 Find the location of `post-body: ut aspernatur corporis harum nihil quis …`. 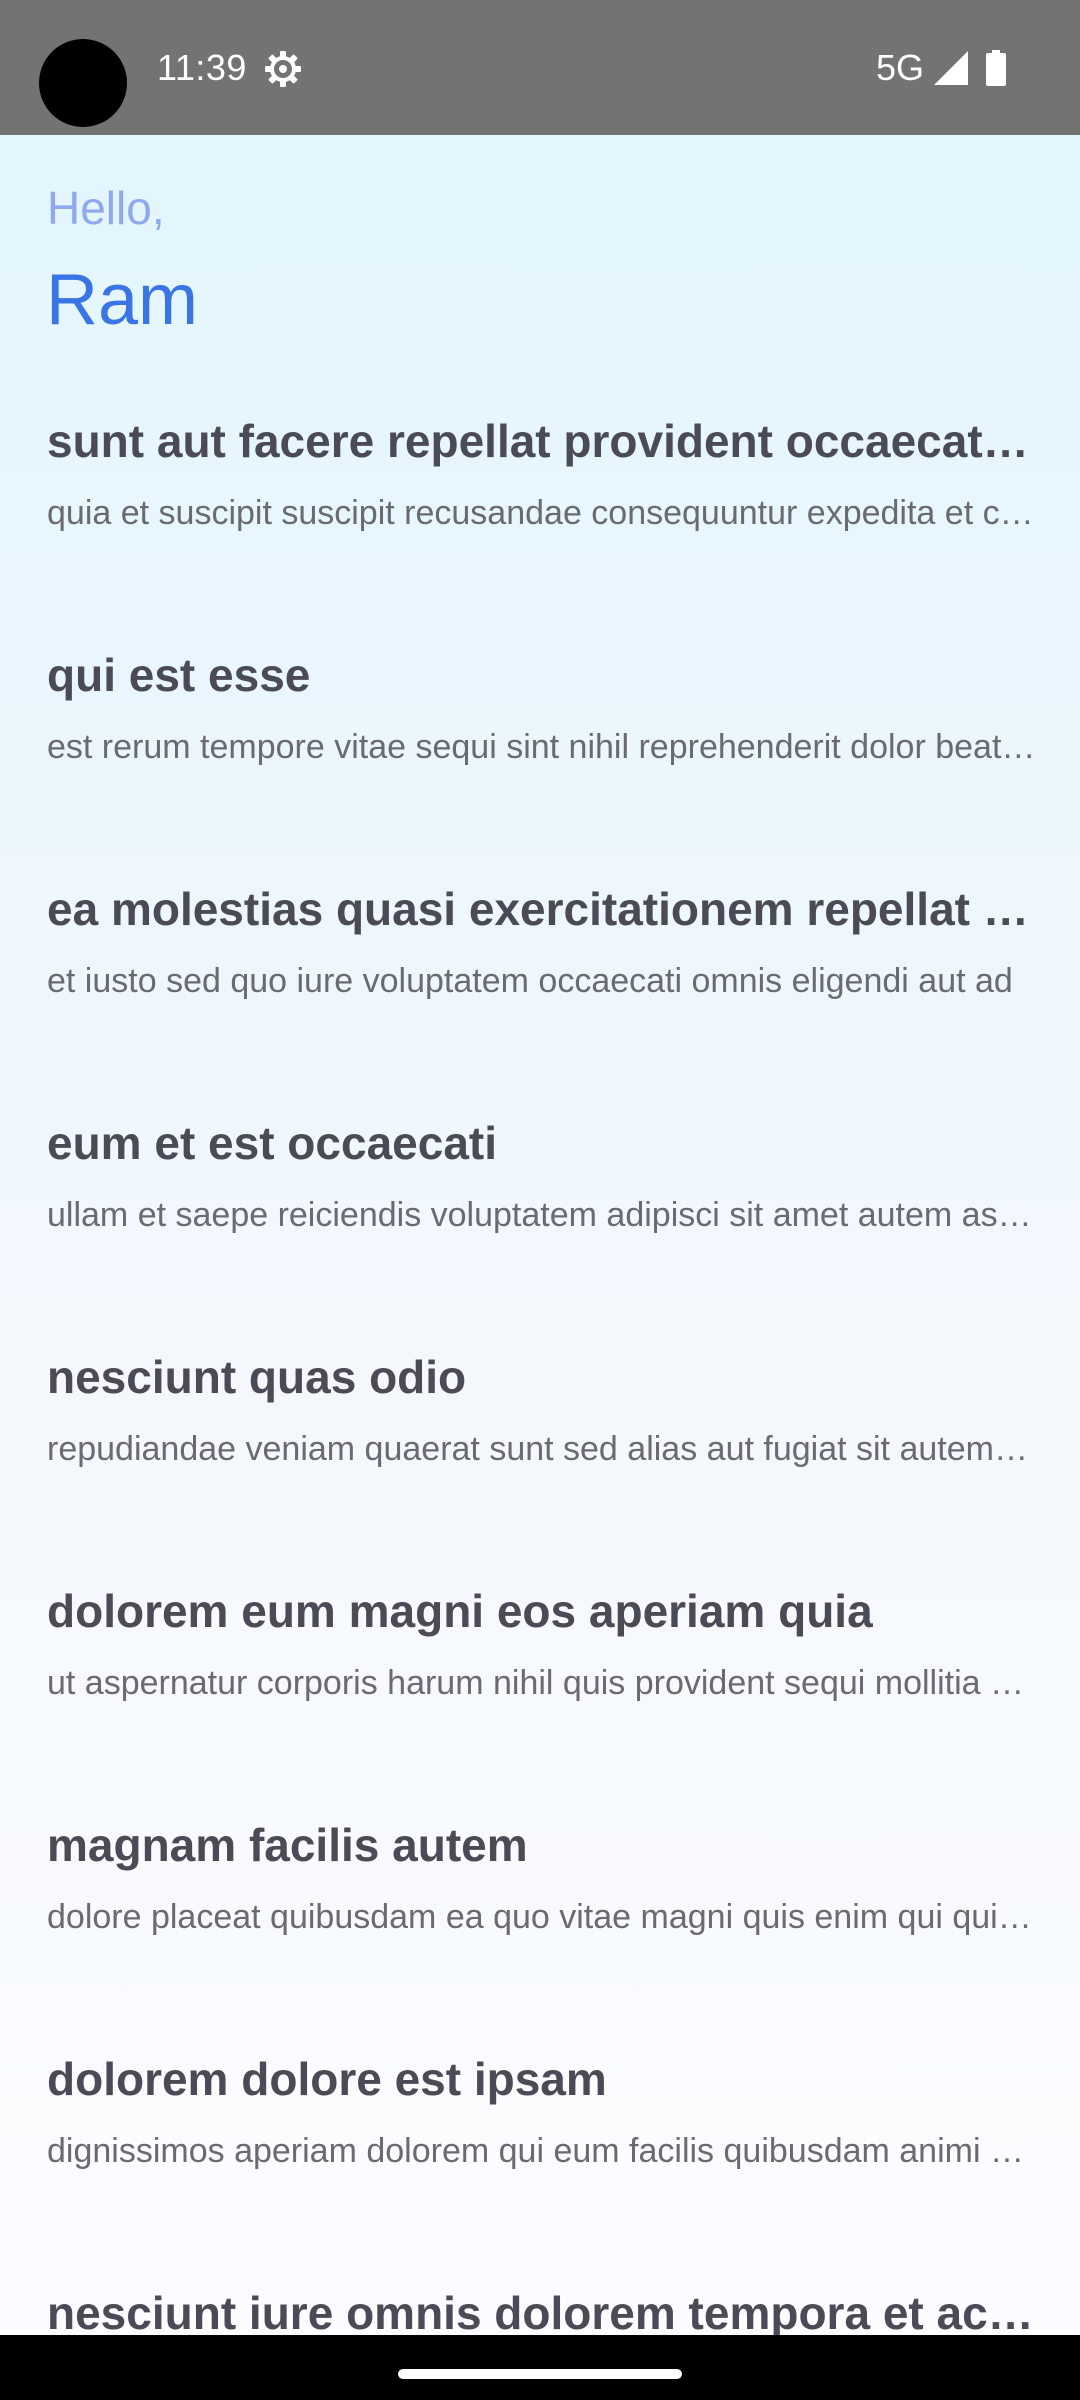

post-body: ut aspernatur corporis harum nihil quis … is located at coordinates (542, 1683).